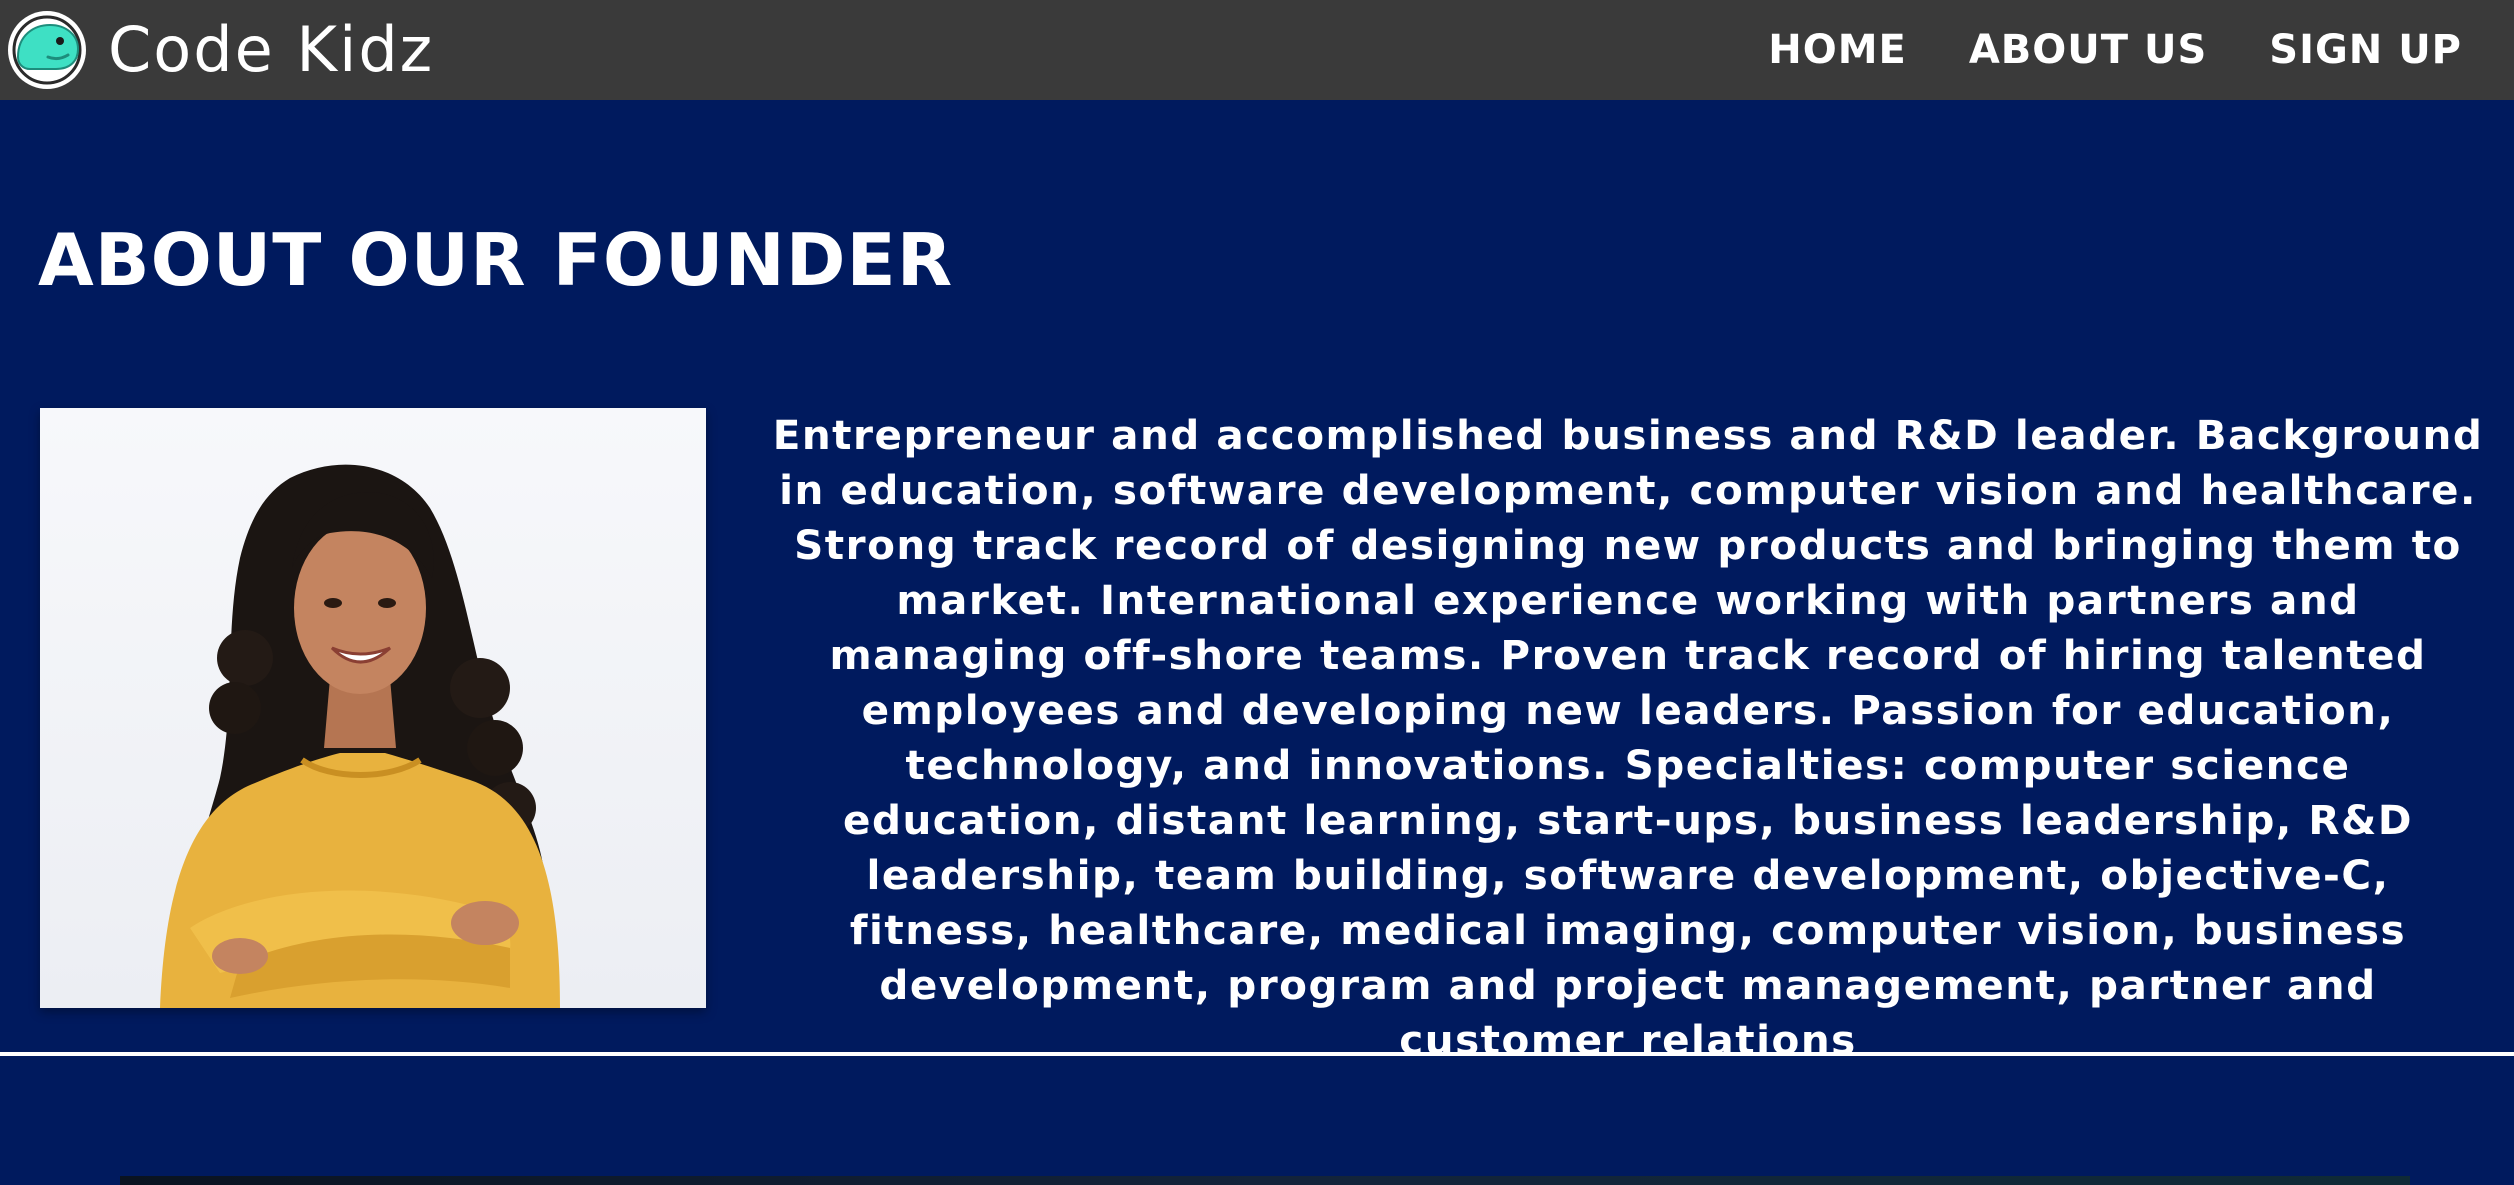 The width and height of the screenshot is (2514, 1185). What do you see at coordinates (1257, 1054) in the screenshot?
I see `section-divider` at bounding box center [1257, 1054].